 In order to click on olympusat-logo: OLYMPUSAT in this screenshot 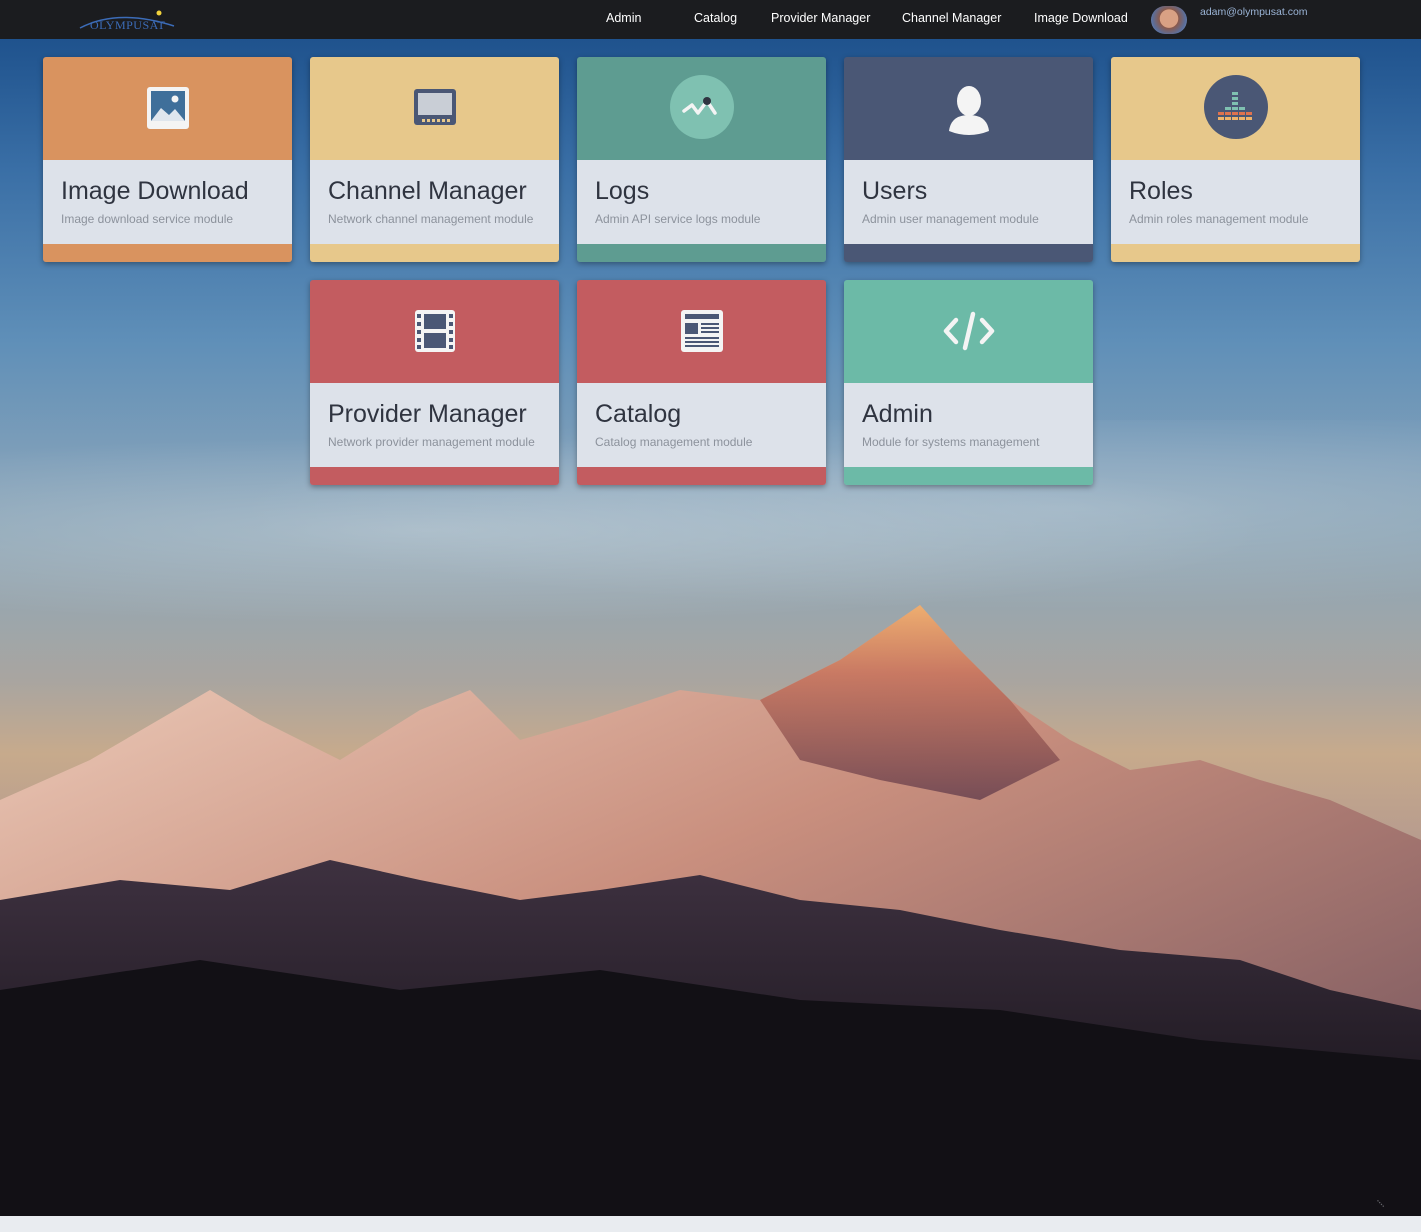, I will do `click(128, 21)`.